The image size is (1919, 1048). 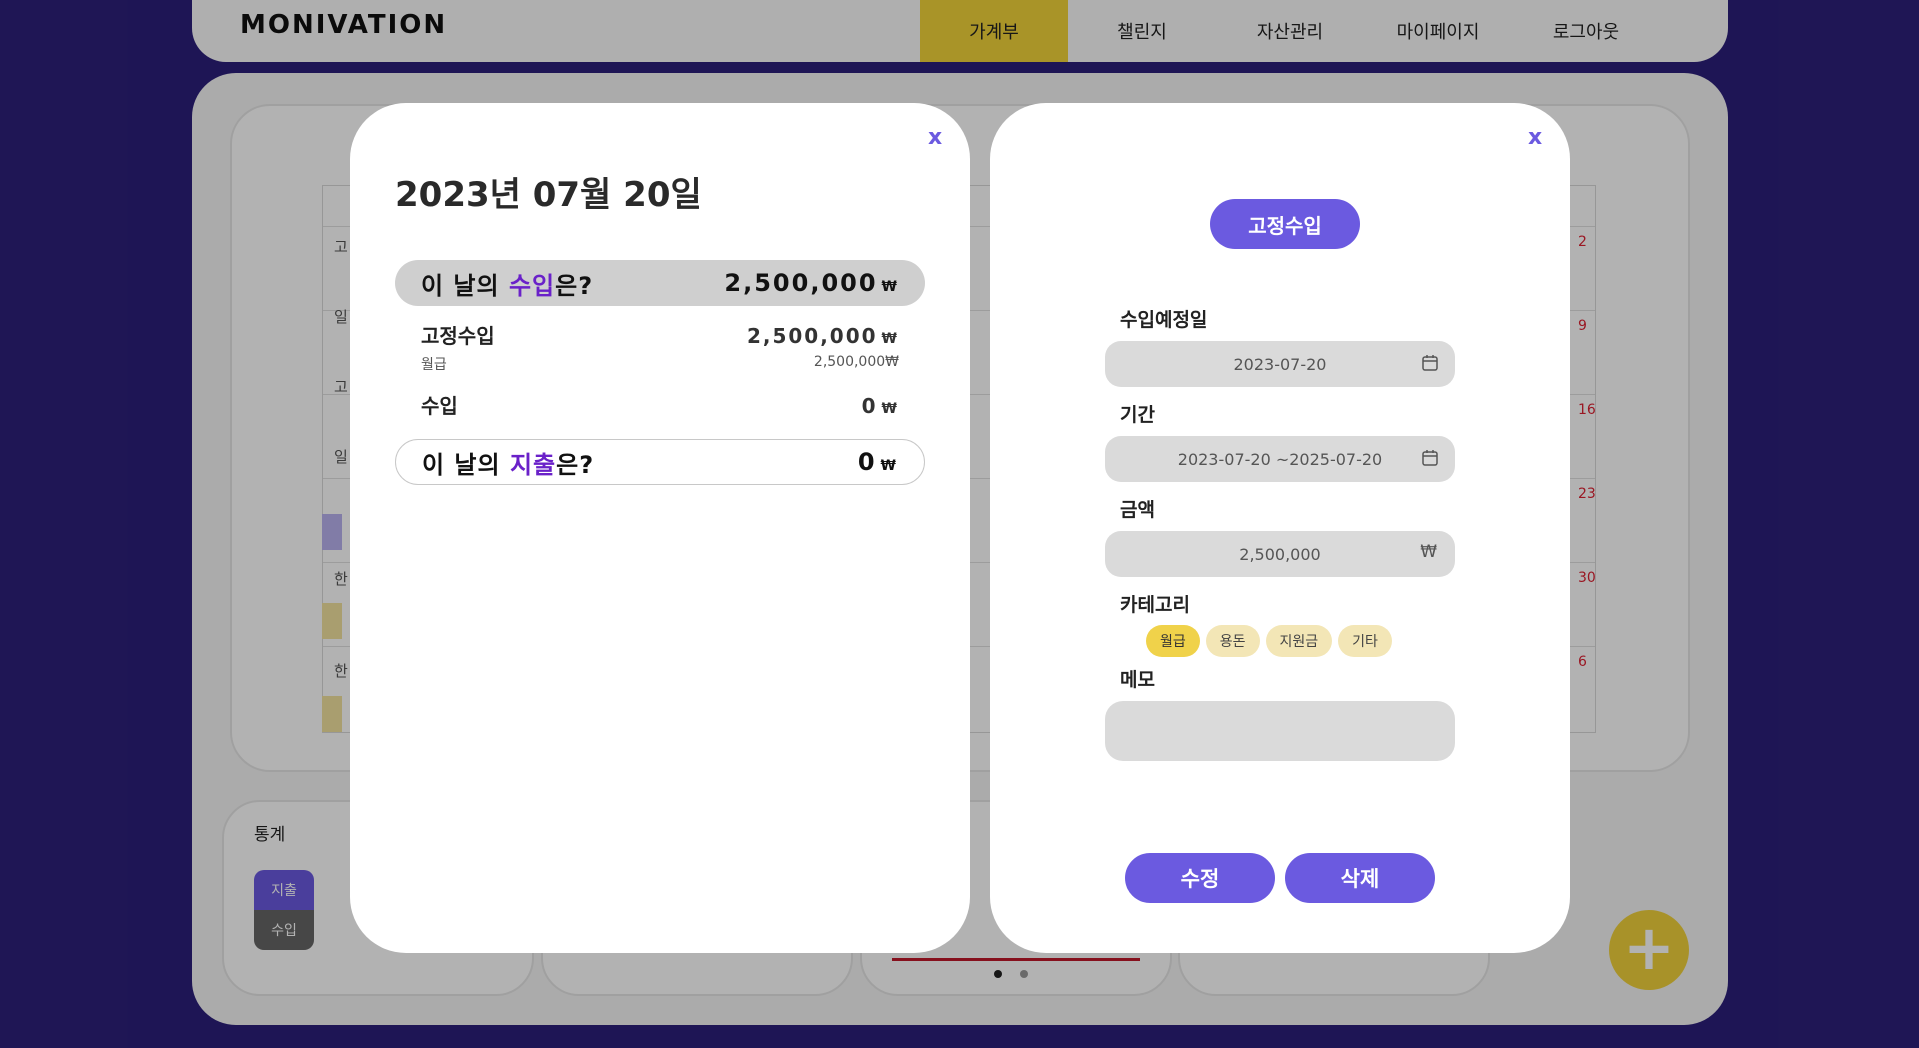 What do you see at coordinates (660, 462) in the screenshot?
I see `expense-summary-row: 이 날의 지출은? 0 ₩` at bounding box center [660, 462].